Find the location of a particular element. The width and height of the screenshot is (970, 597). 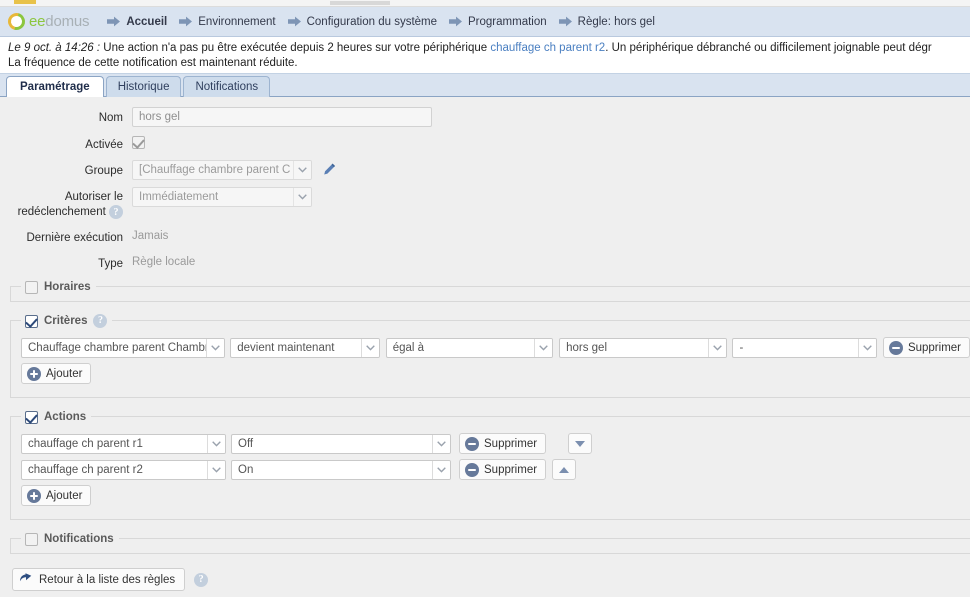

criteria-delete-button: Supprimer is located at coordinates (926, 348).